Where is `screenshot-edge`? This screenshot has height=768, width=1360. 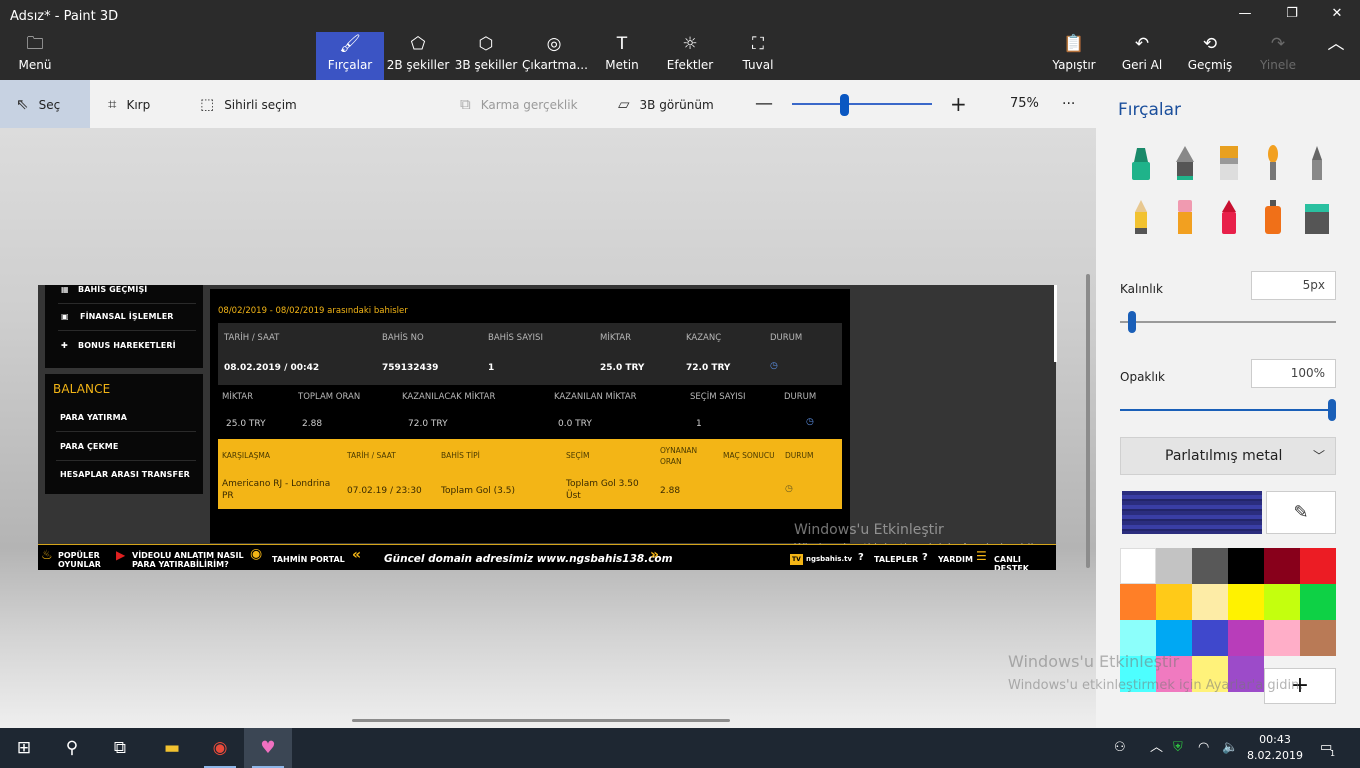 screenshot-edge is located at coordinates (1055, 323).